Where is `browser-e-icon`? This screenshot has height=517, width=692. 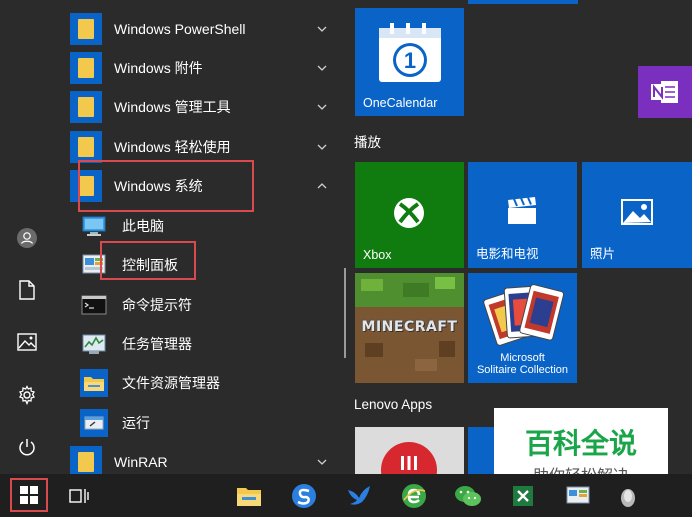 browser-e-icon is located at coordinates (414, 496).